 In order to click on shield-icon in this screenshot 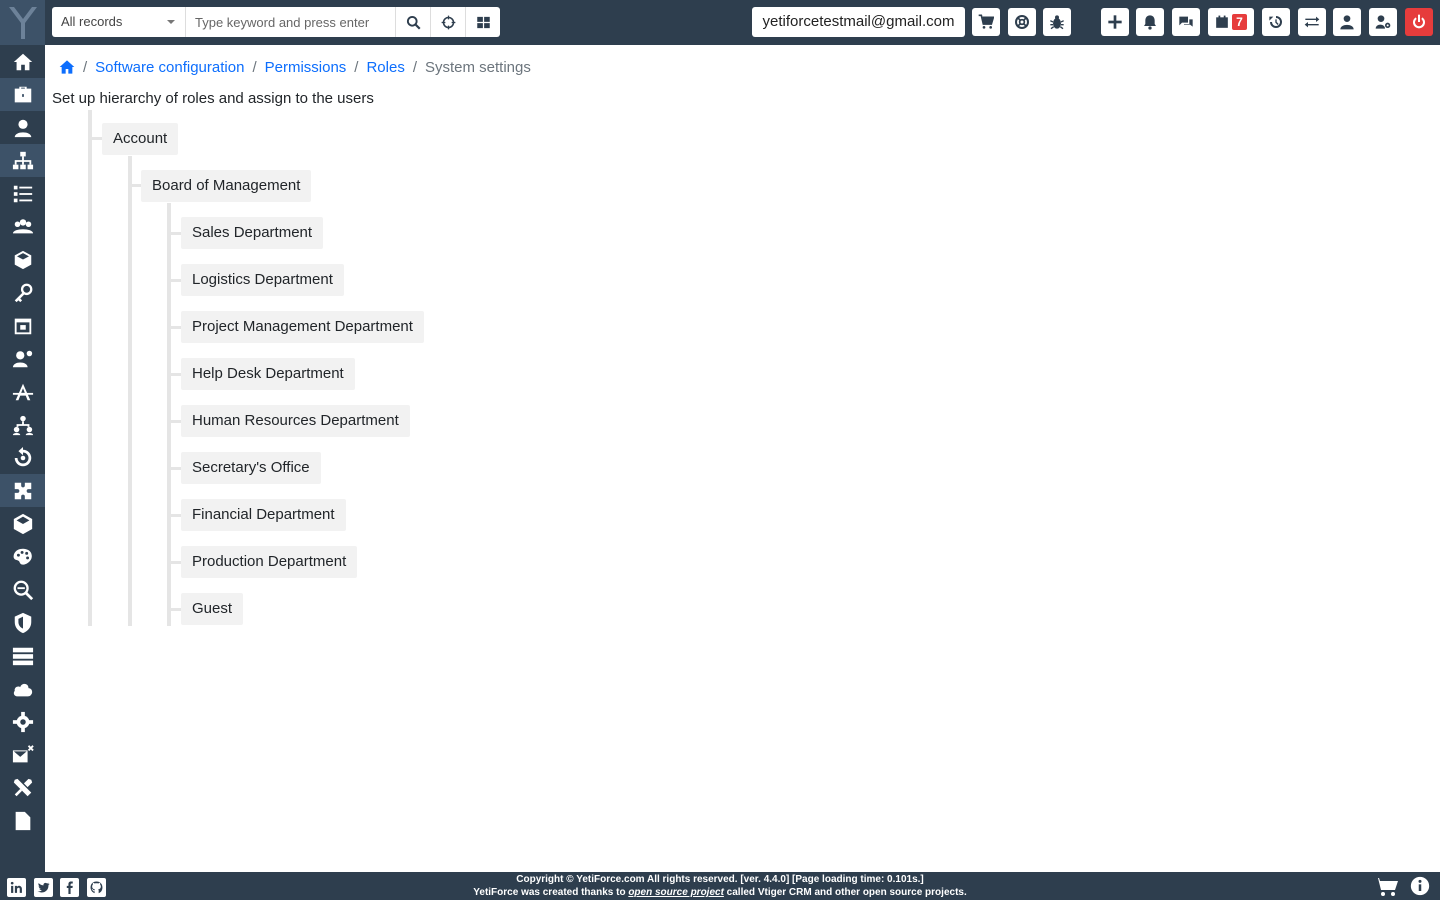, I will do `click(22, 622)`.